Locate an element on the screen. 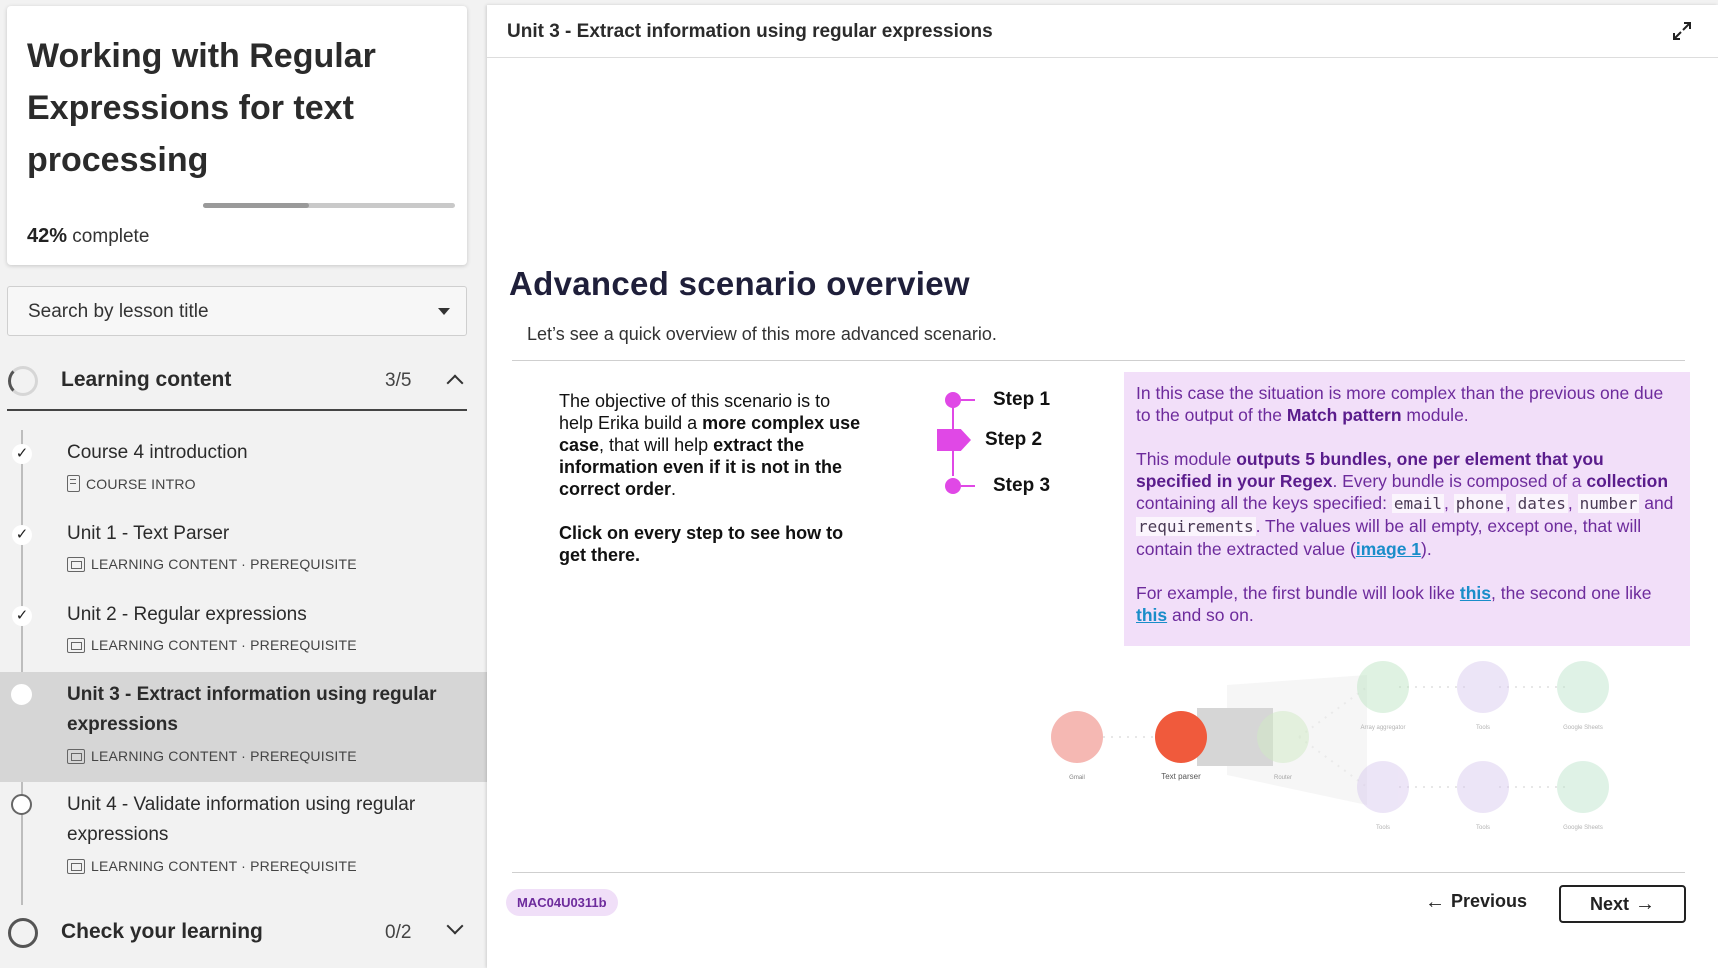 The width and height of the screenshot is (1718, 968). module-label: Text parser is located at coordinates (1181, 776).